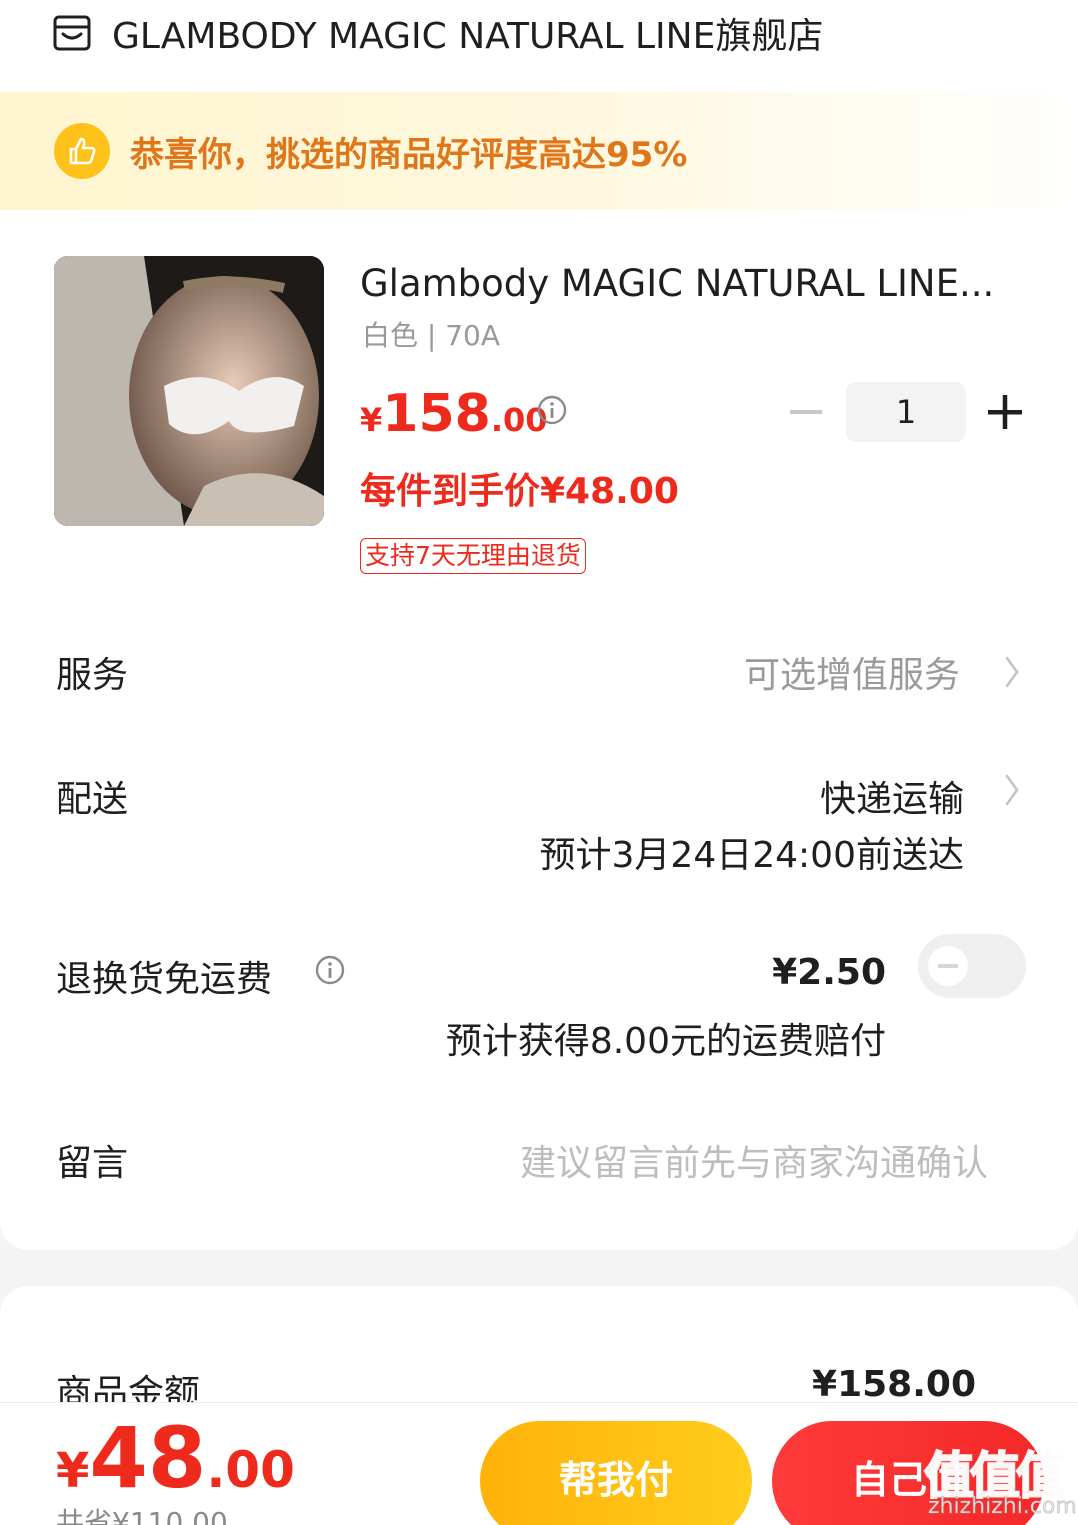 This screenshot has width=1078, height=1525. Describe the element at coordinates (371, 420) in the screenshot. I see `price-currency: ¥` at that location.